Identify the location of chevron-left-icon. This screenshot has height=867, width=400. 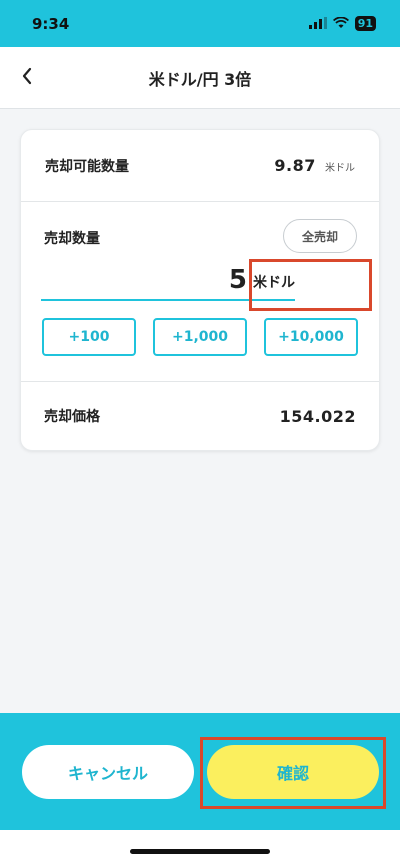
(27, 78).